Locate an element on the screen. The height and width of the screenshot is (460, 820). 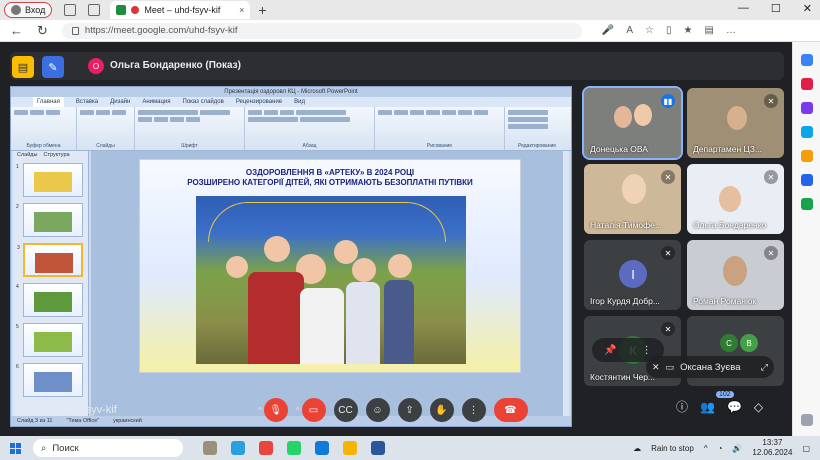
hangup-button: ☎ is located at coordinates (510, 410).